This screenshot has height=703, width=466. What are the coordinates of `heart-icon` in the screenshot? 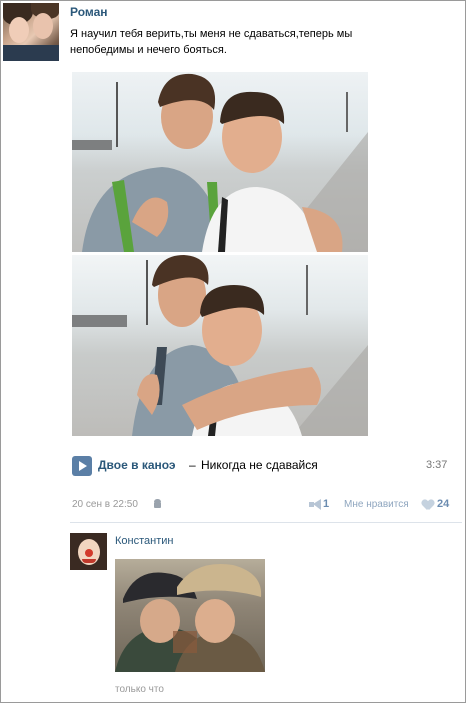 It's located at (428, 505).